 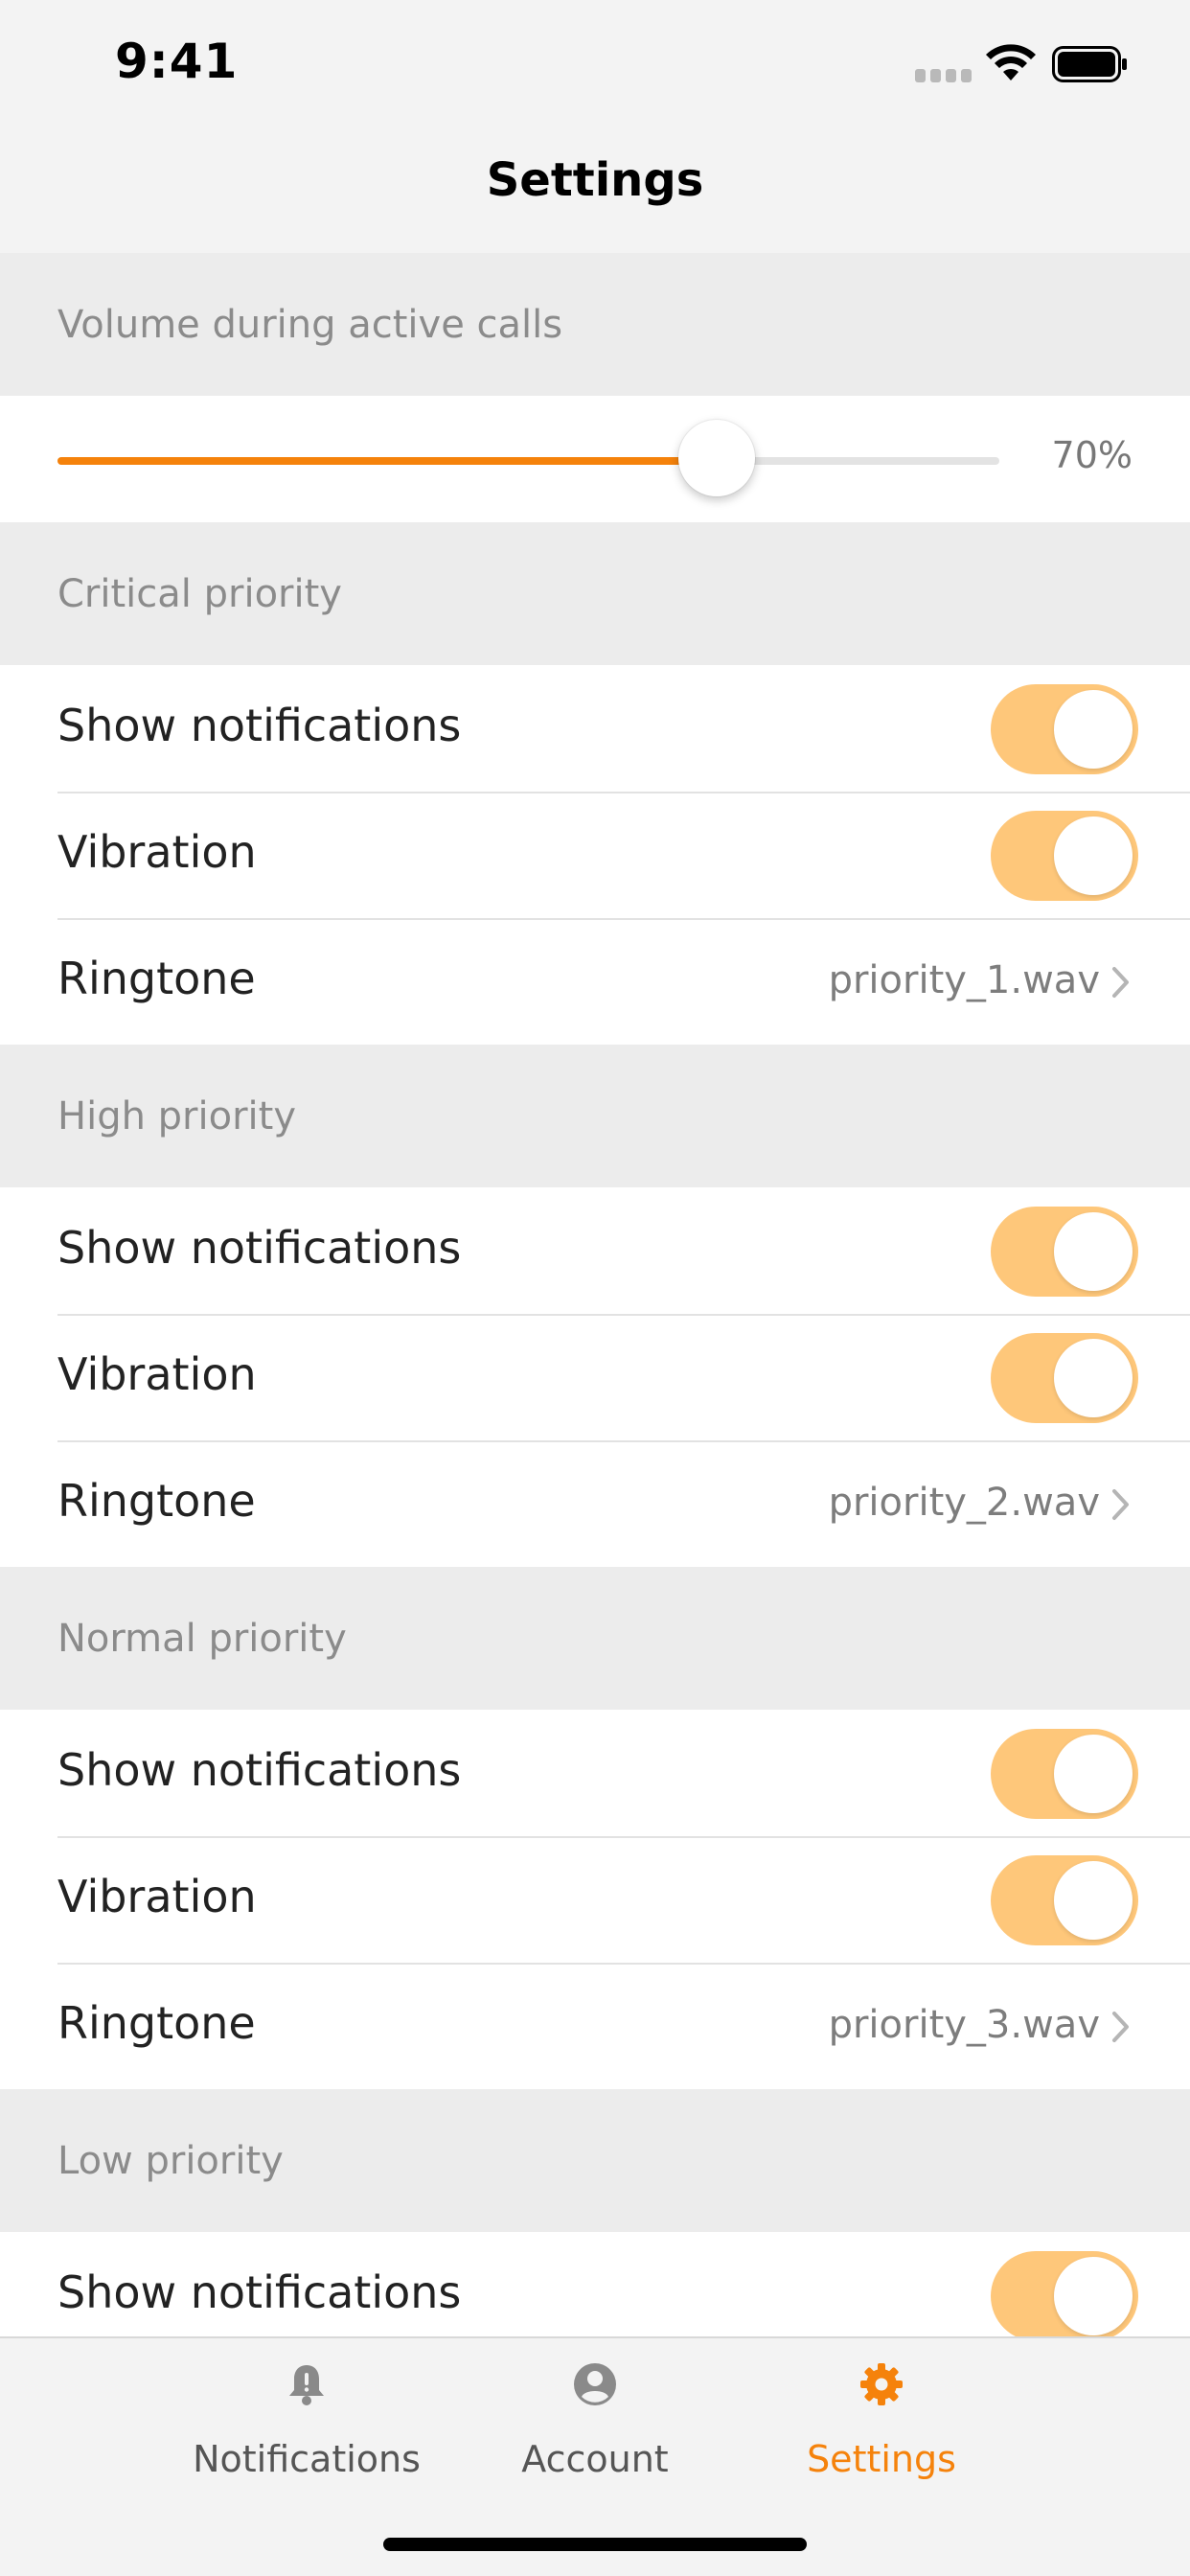 I want to click on ringtone-row: Ringtone priority_1.wav, so click(x=595, y=981).